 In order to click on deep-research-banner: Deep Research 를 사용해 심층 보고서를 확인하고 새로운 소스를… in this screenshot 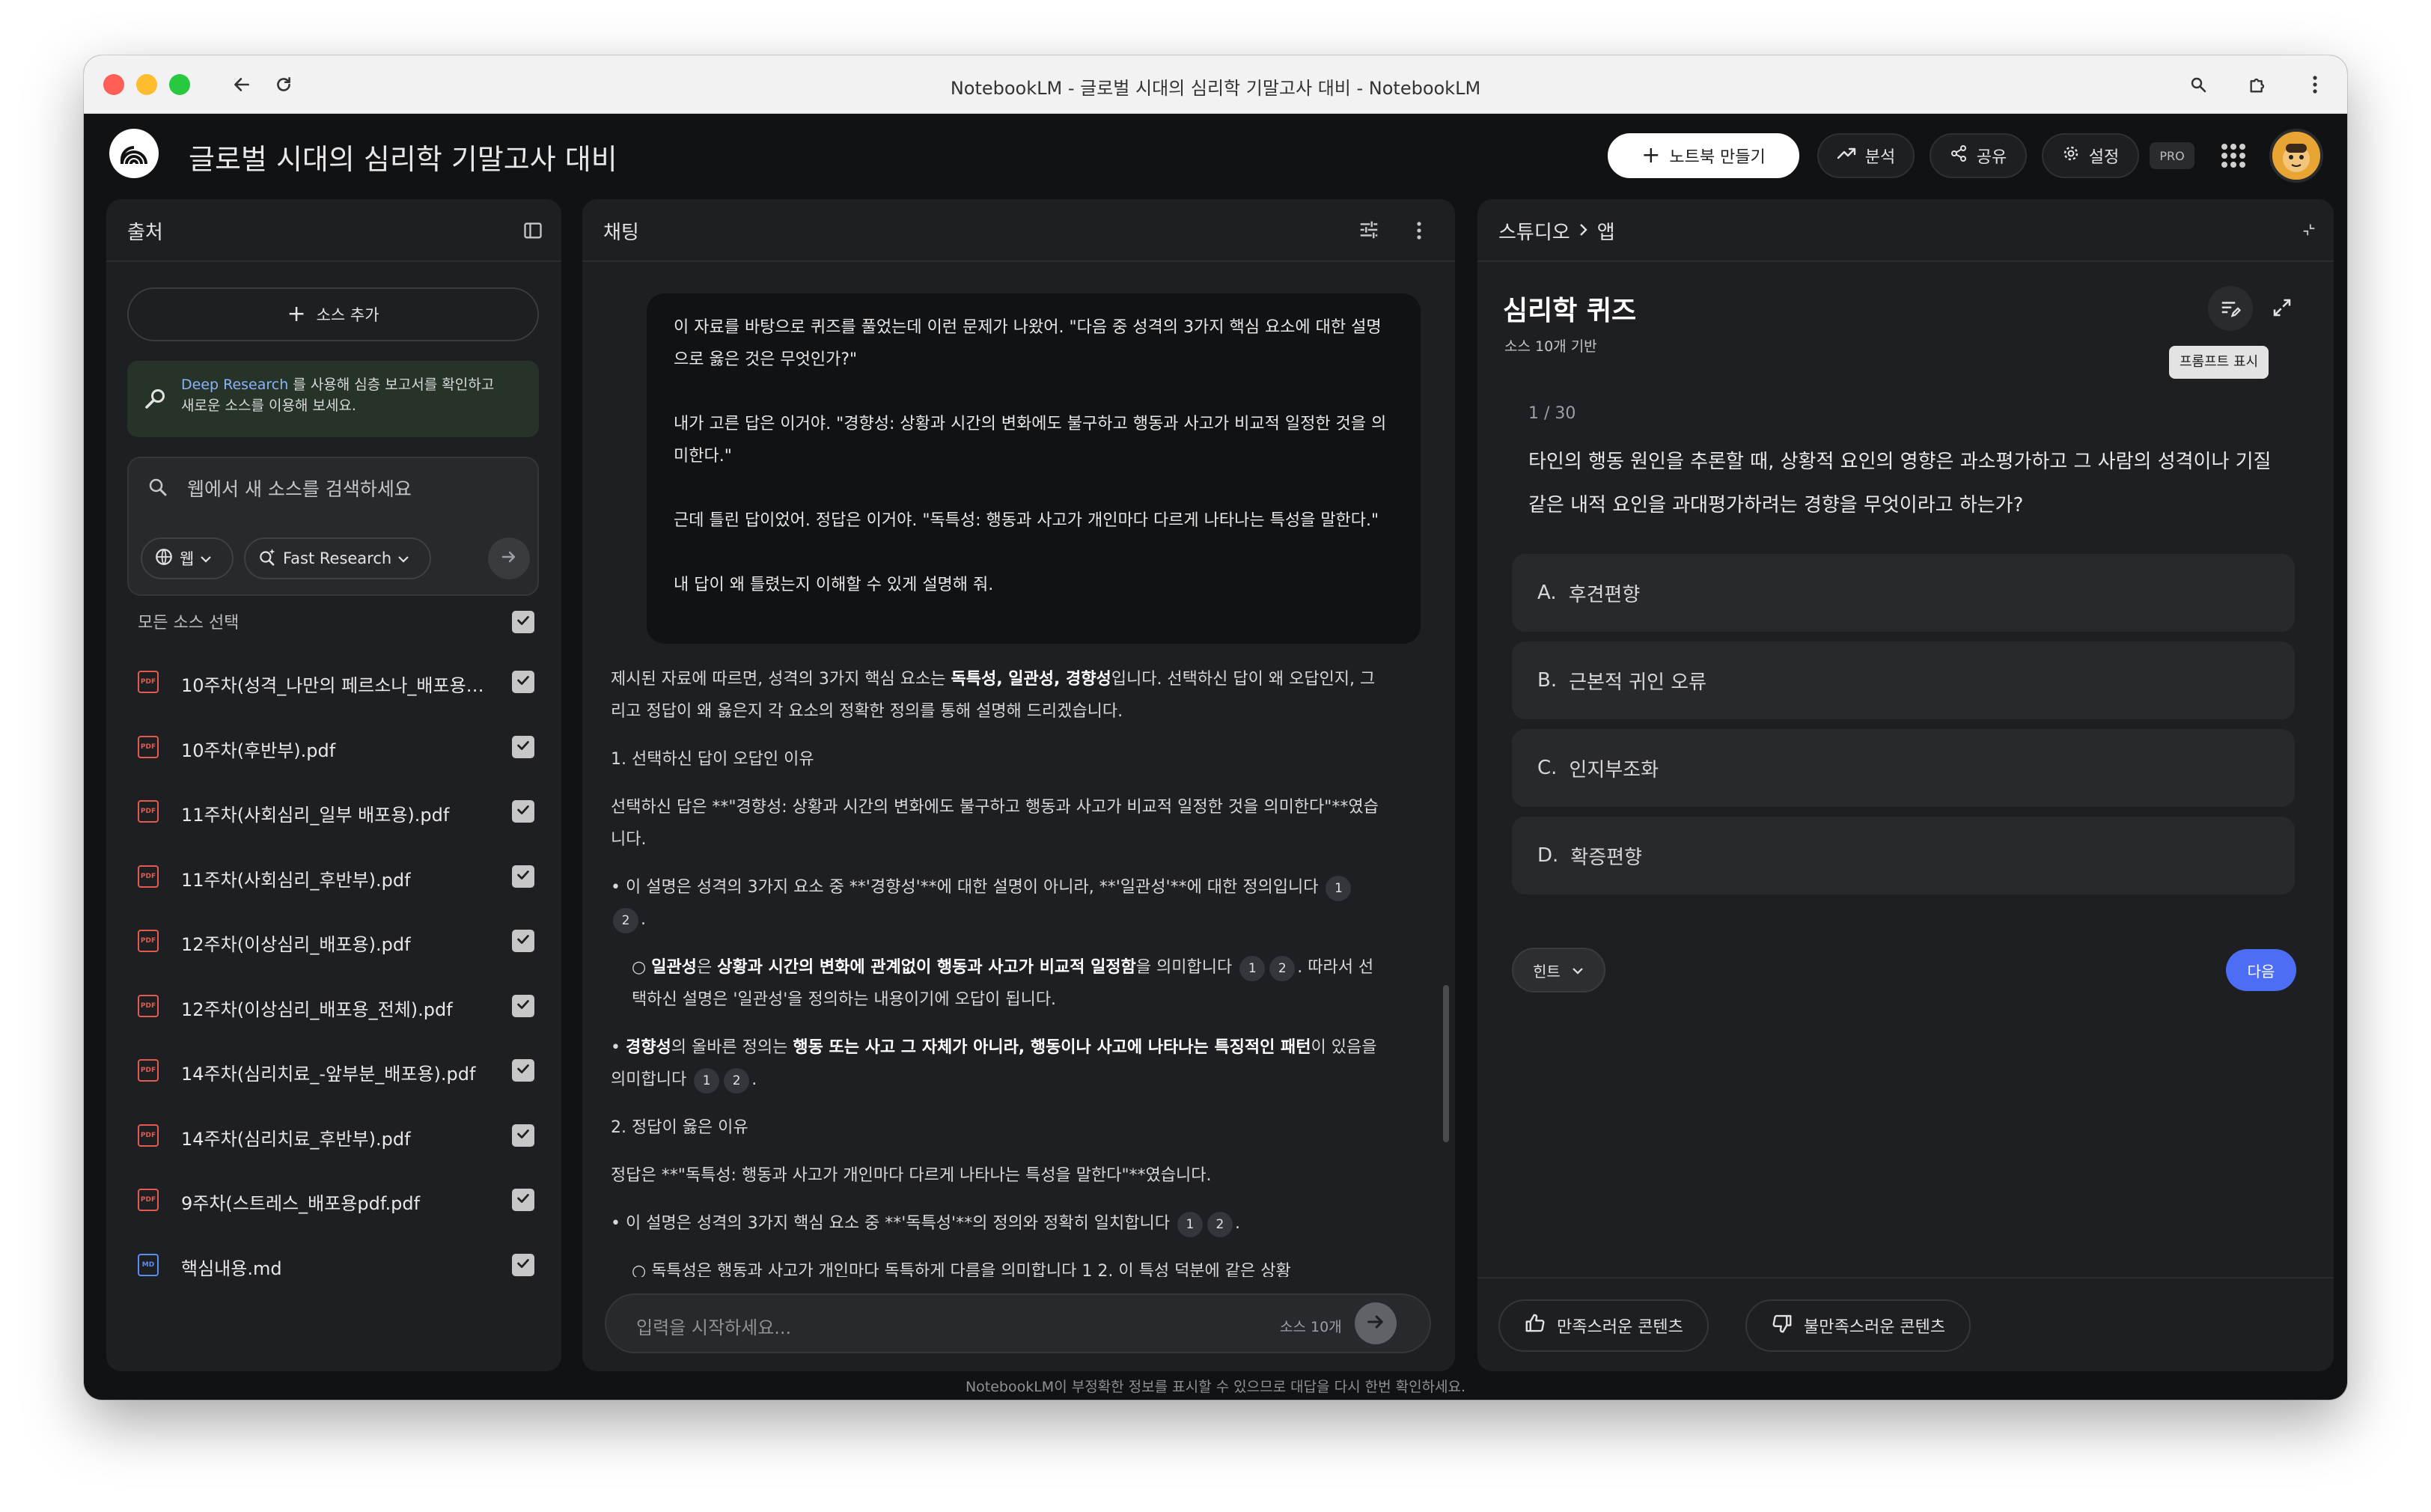, I will do `click(333, 399)`.